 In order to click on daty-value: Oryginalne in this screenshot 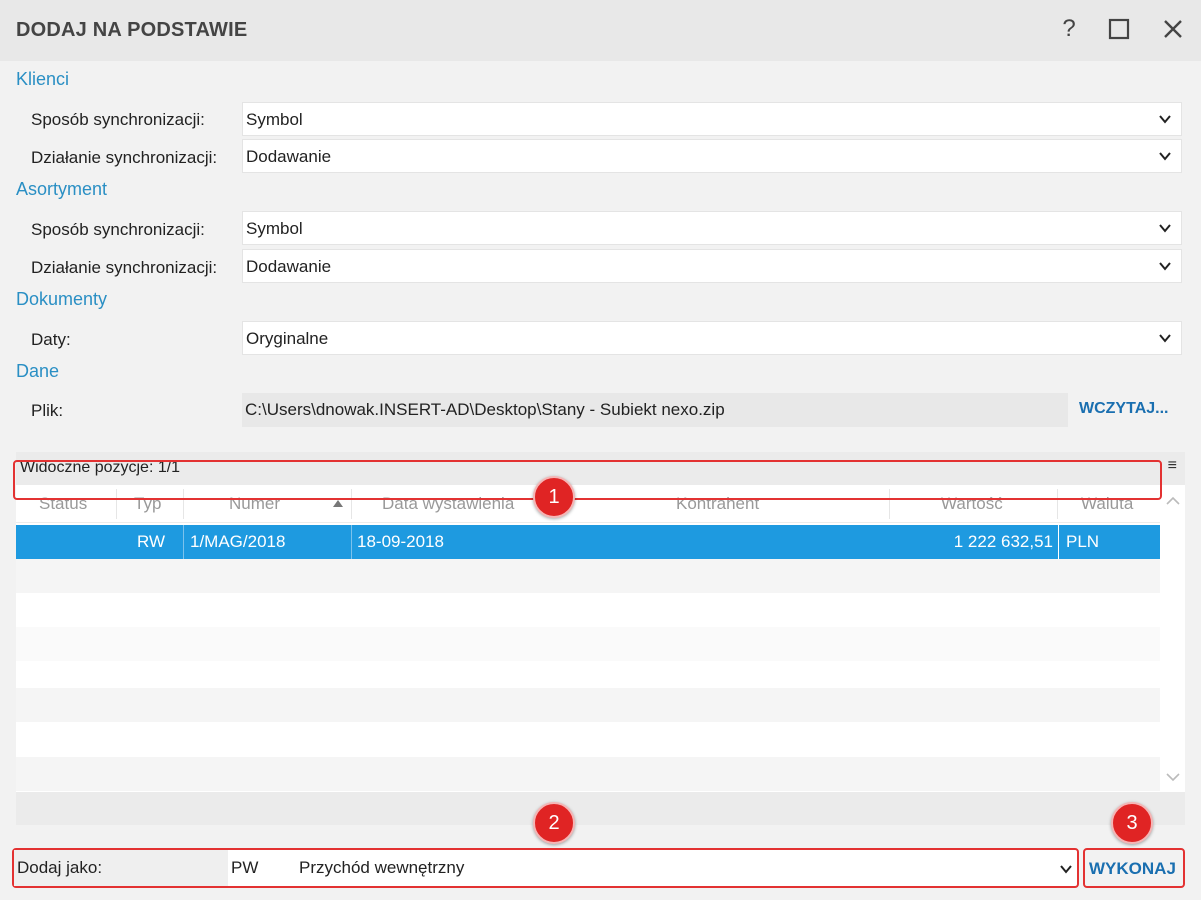, I will do `click(287, 338)`.